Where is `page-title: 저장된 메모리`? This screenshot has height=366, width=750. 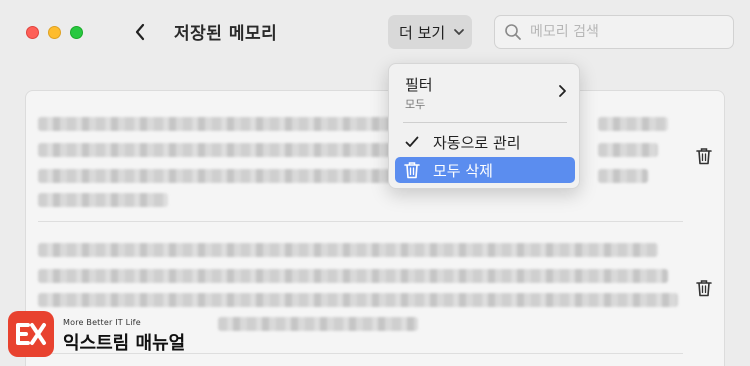 page-title: 저장된 메모리 is located at coordinates (226, 34).